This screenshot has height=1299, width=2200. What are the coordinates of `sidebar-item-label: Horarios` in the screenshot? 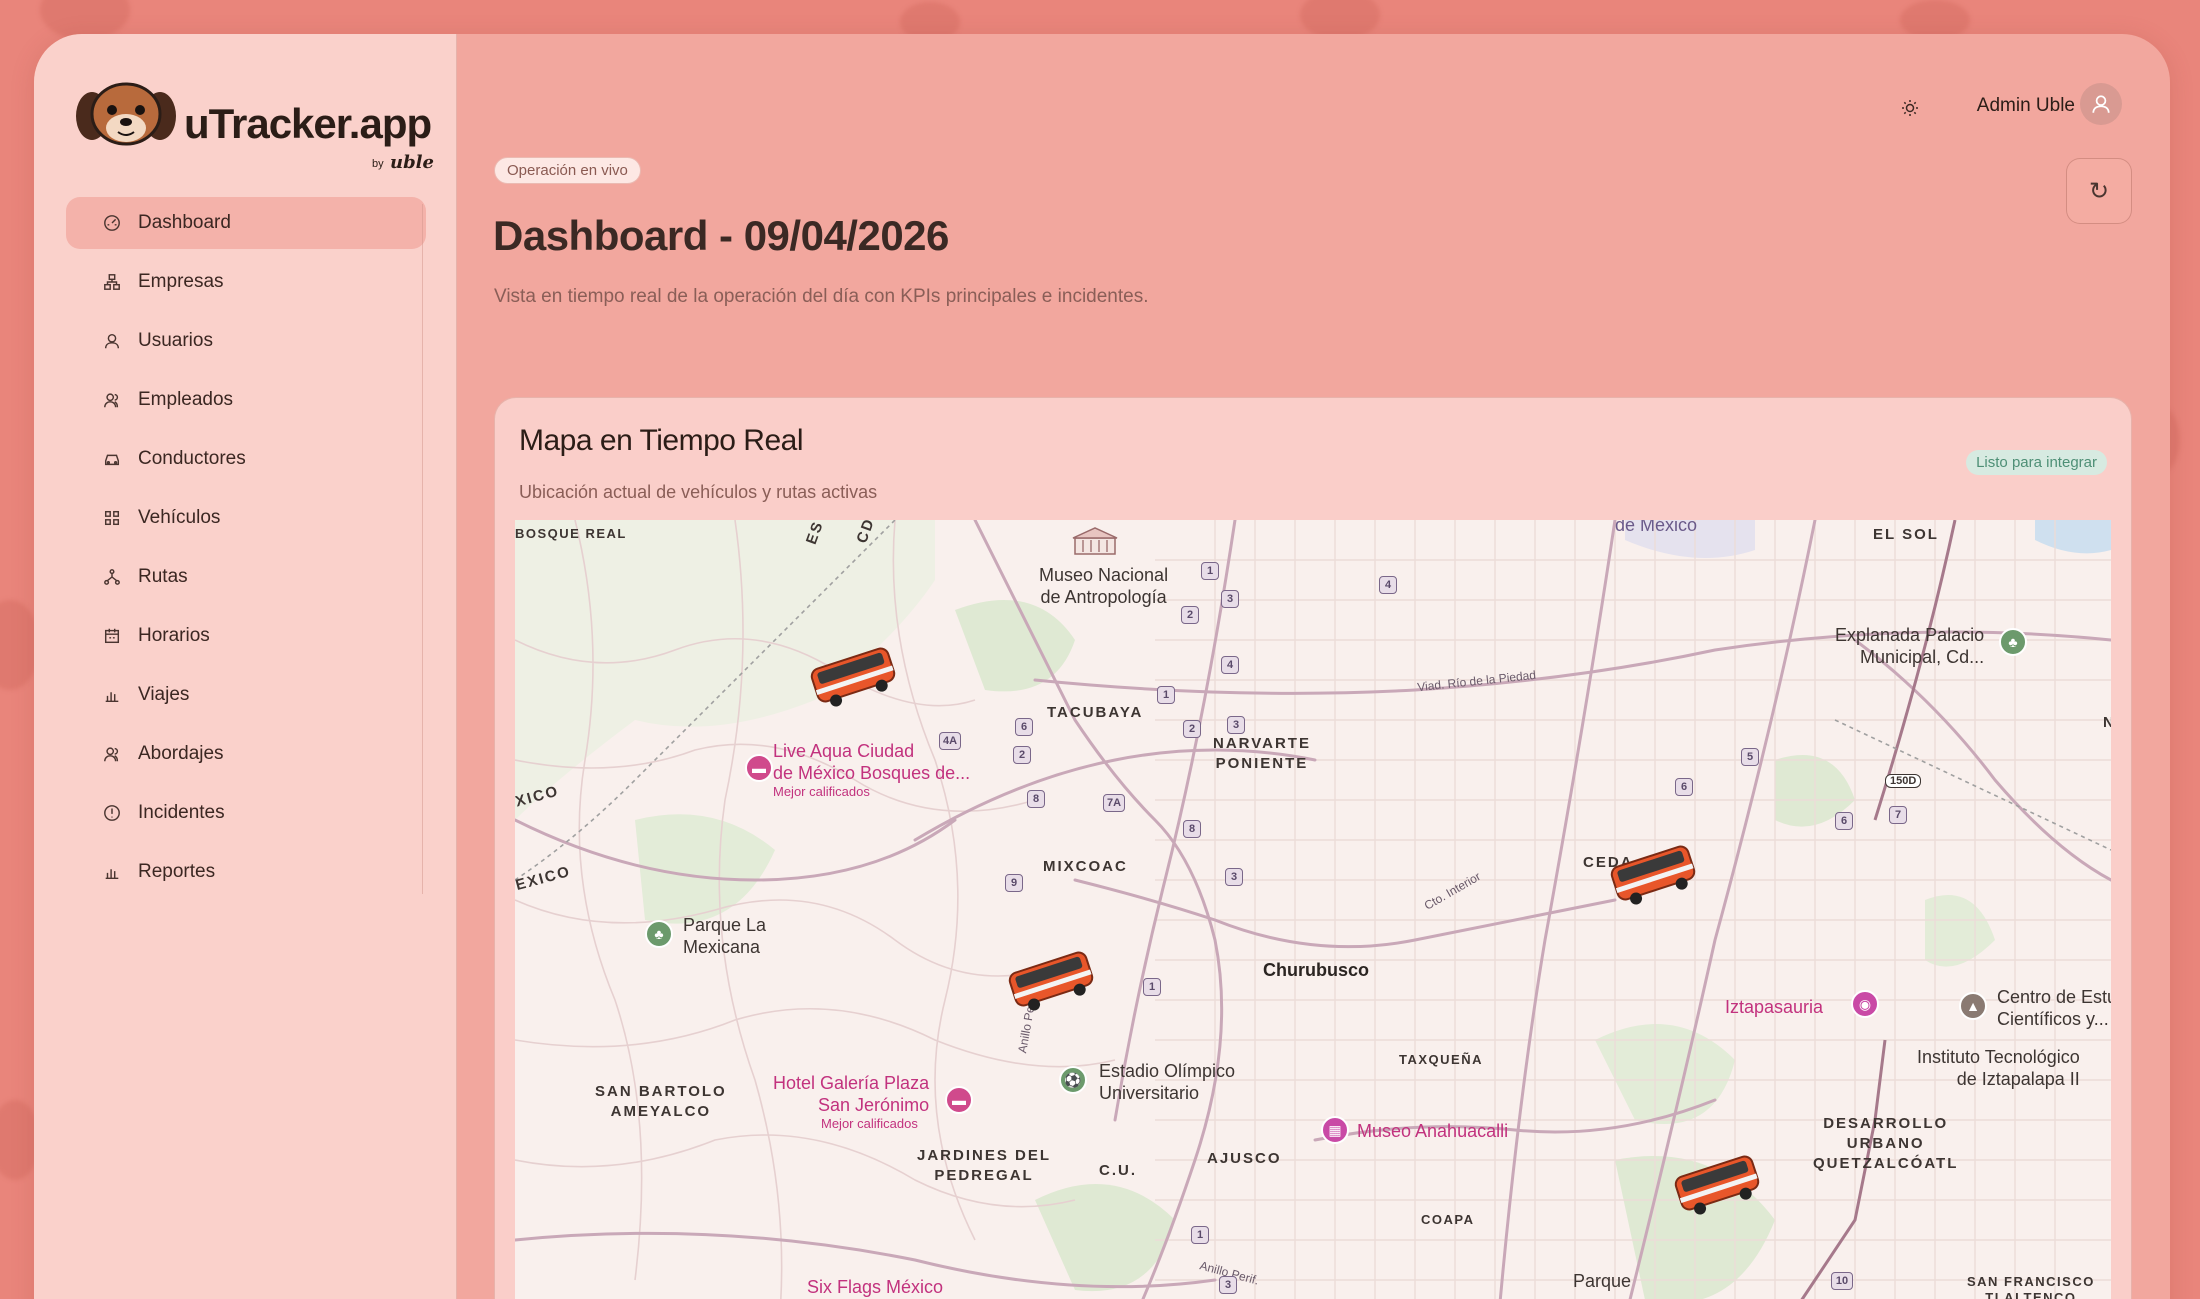 It's located at (174, 635).